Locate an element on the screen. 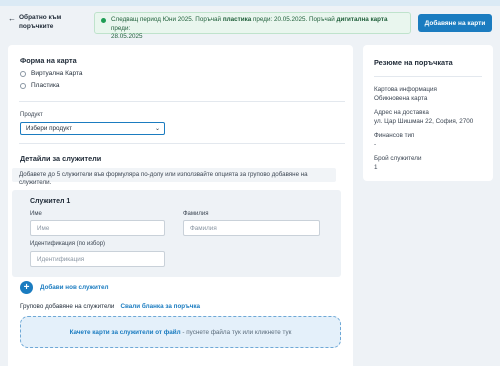 This screenshot has height=366, width=500. top-strip is located at coordinates (250, 3).